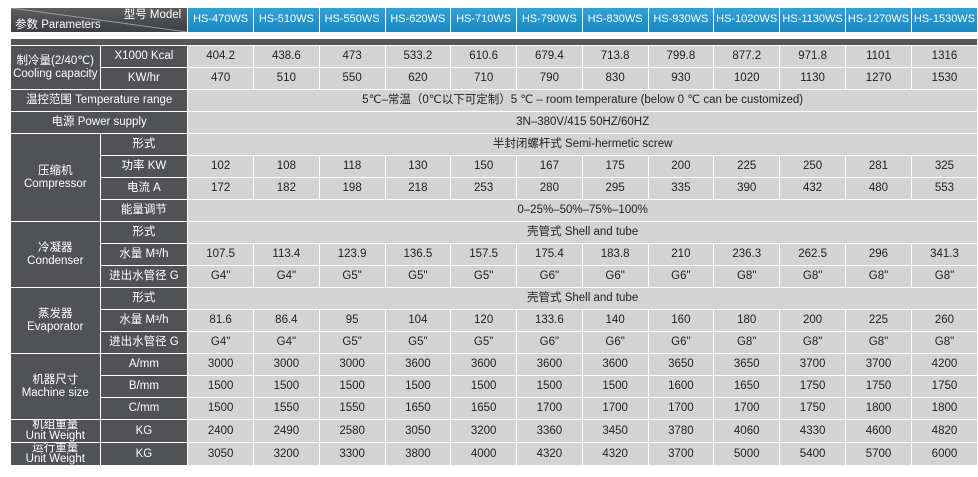  Describe the element at coordinates (99, 20) in the screenshot. I see `header-corner-cell: 型号 Model 参数 Parameters` at that location.